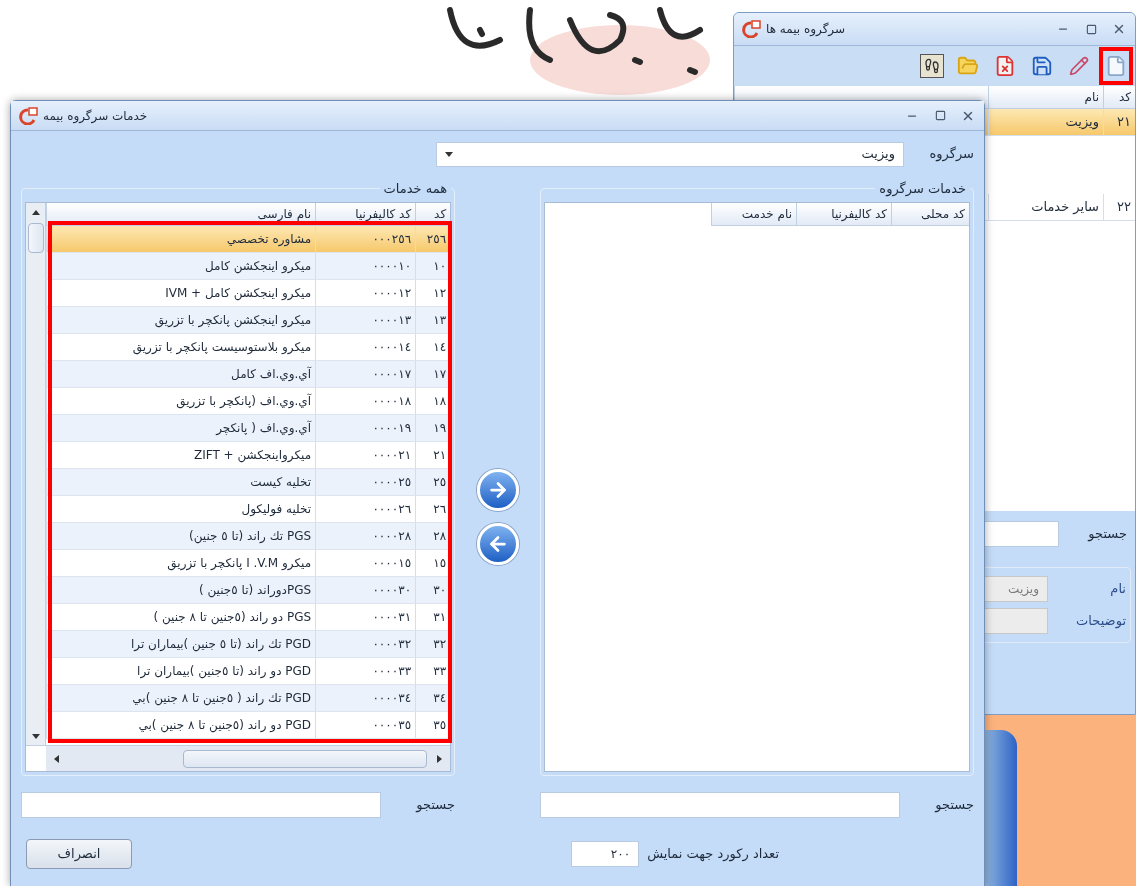 Image resolution: width=1136 pixels, height=886 pixels. I want to click on table-row: ٢٨ ٠٠٠٠٢٨ PGS تك راند (تا ٥ جنين), so click(248, 536).